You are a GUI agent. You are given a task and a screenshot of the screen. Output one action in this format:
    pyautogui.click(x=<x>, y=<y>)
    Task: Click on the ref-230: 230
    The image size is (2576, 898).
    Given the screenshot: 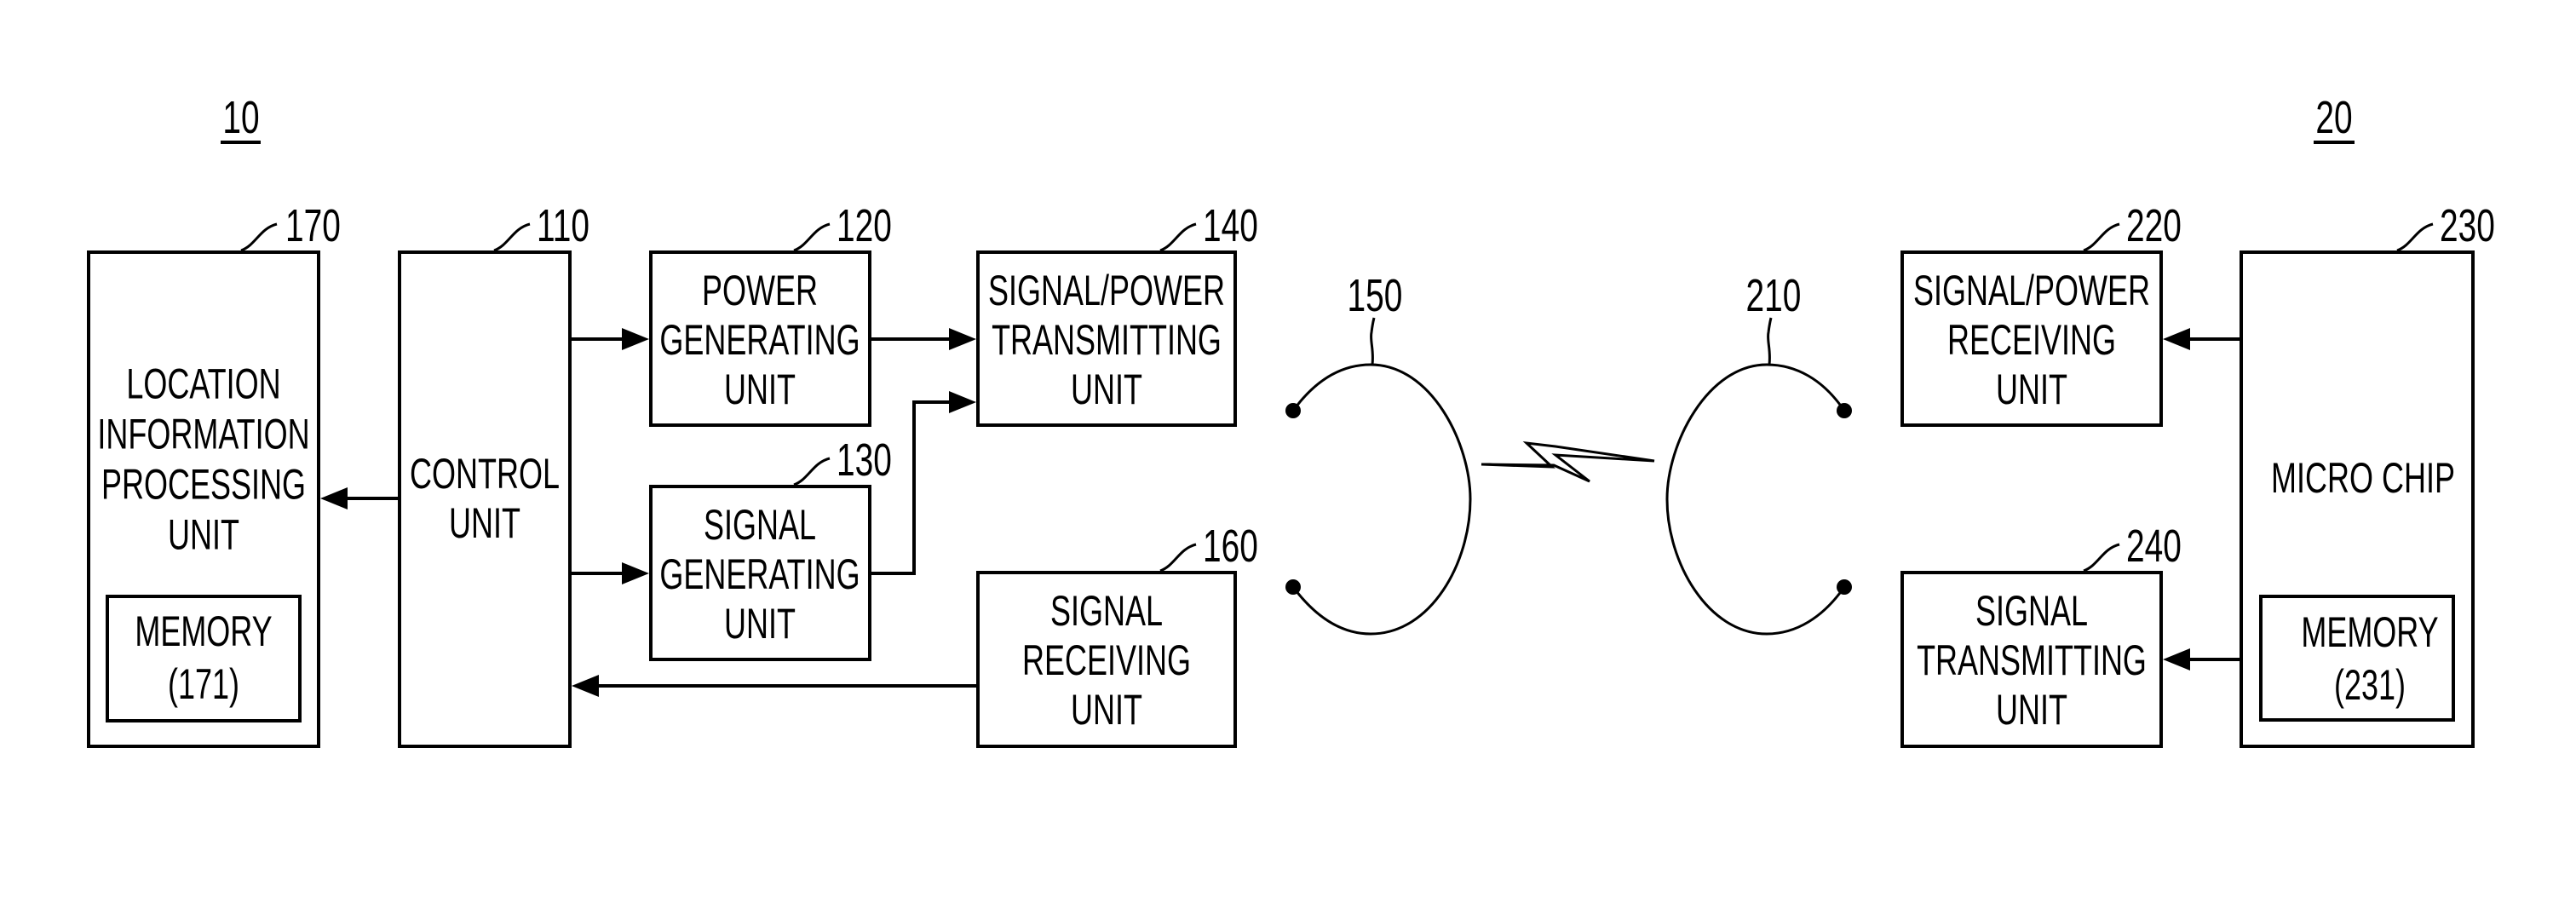 What is the action you would take?
    pyautogui.click(x=2468, y=225)
    